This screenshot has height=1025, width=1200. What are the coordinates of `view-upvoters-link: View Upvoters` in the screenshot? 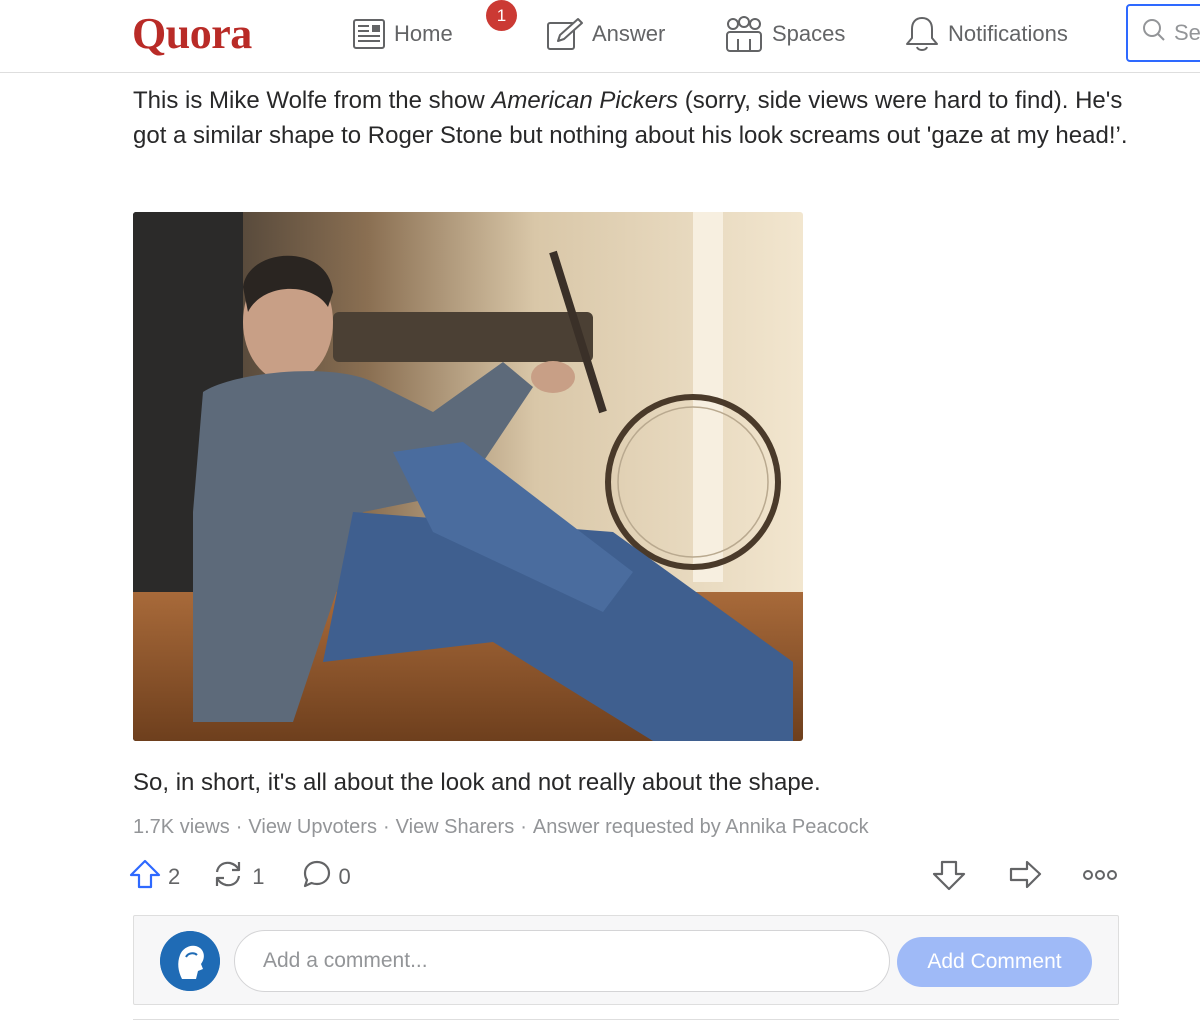 It's located at (312, 827).